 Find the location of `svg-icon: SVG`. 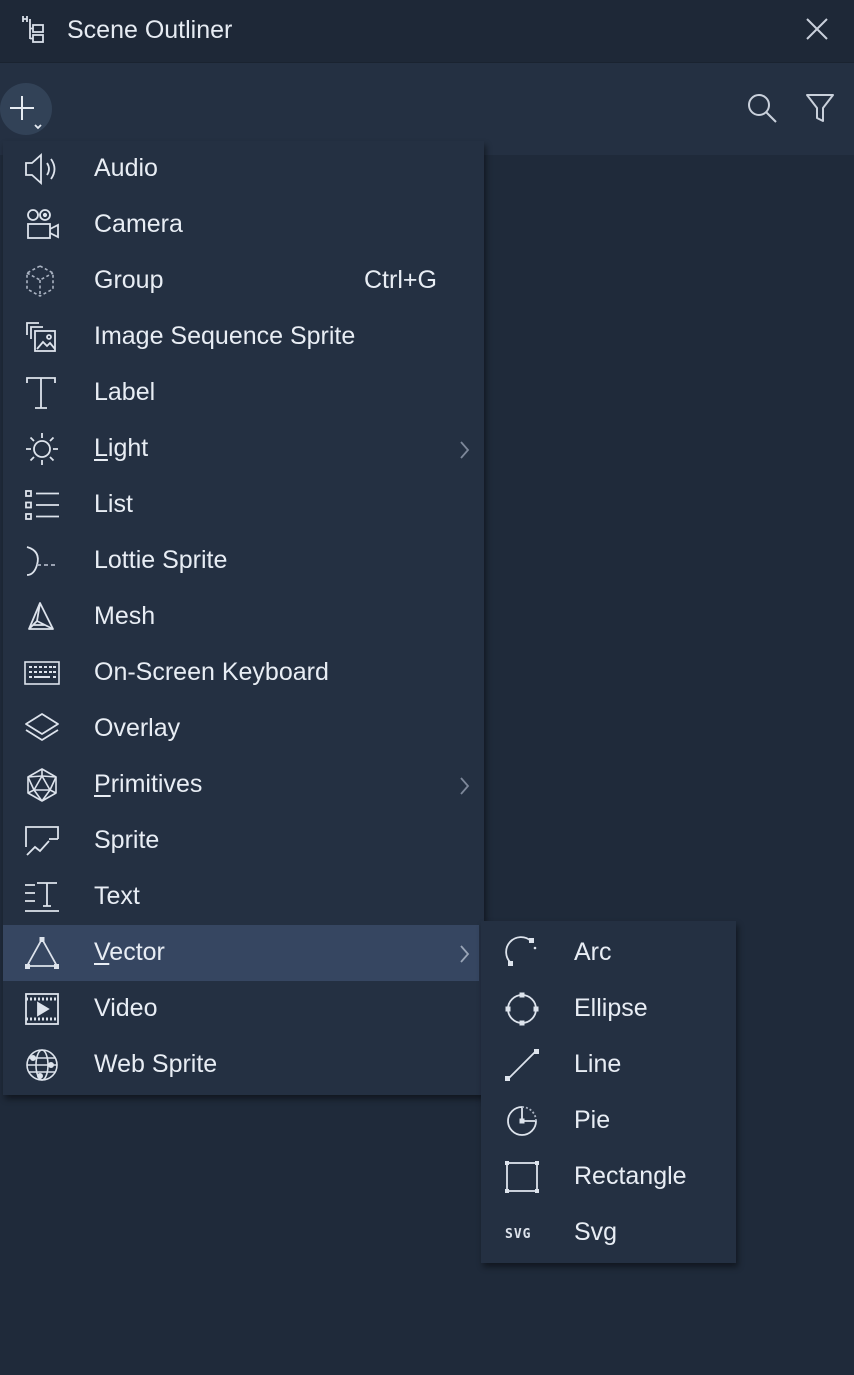

svg-icon: SVG is located at coordinates (522, 1233).